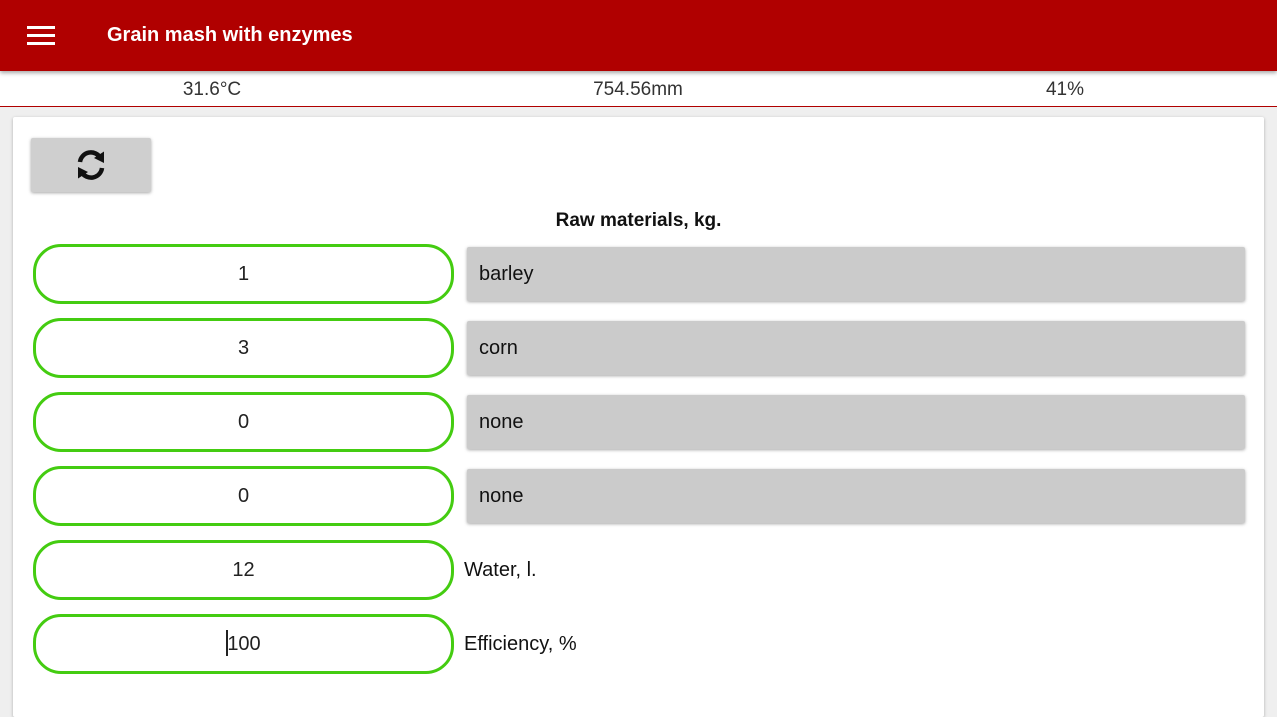 This screenshot has width=1277, height=717. I want to click on app-title: Grain mash with enzymes, so click(230, 35).